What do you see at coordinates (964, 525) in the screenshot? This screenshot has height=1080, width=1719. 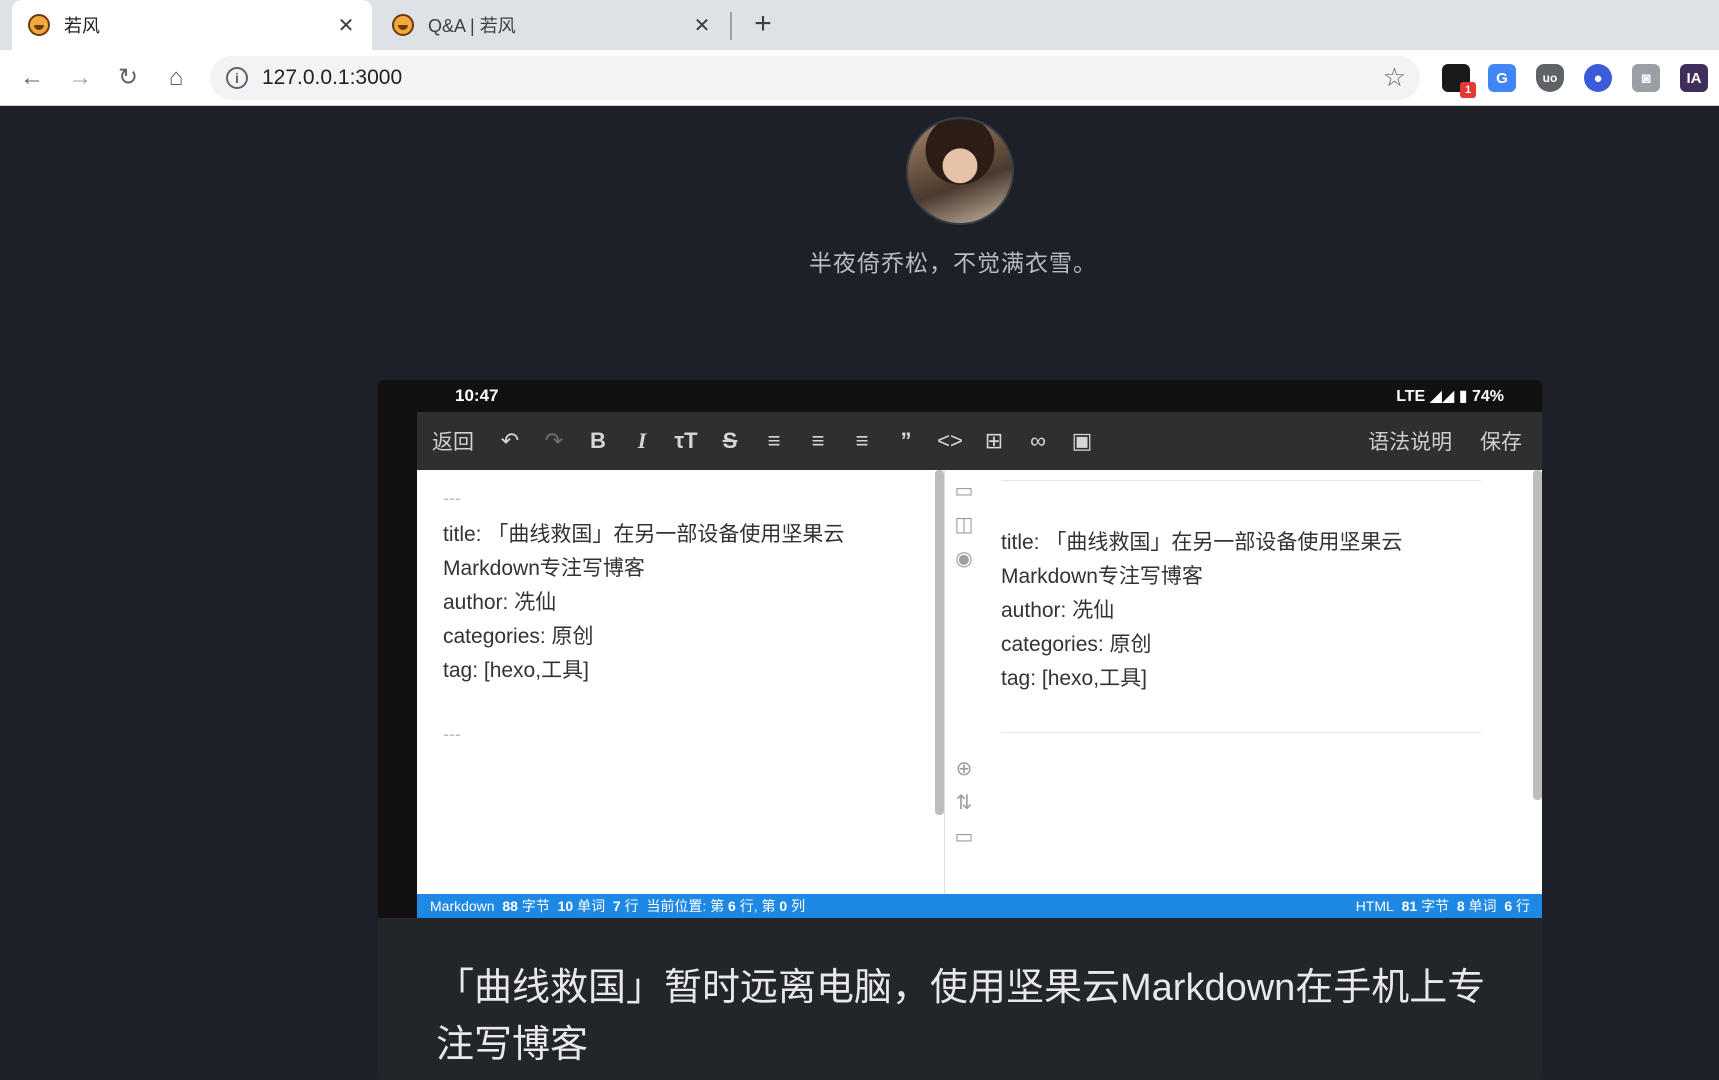 I see `split-pane-icon: ◫` at bounding box center [964, 525].